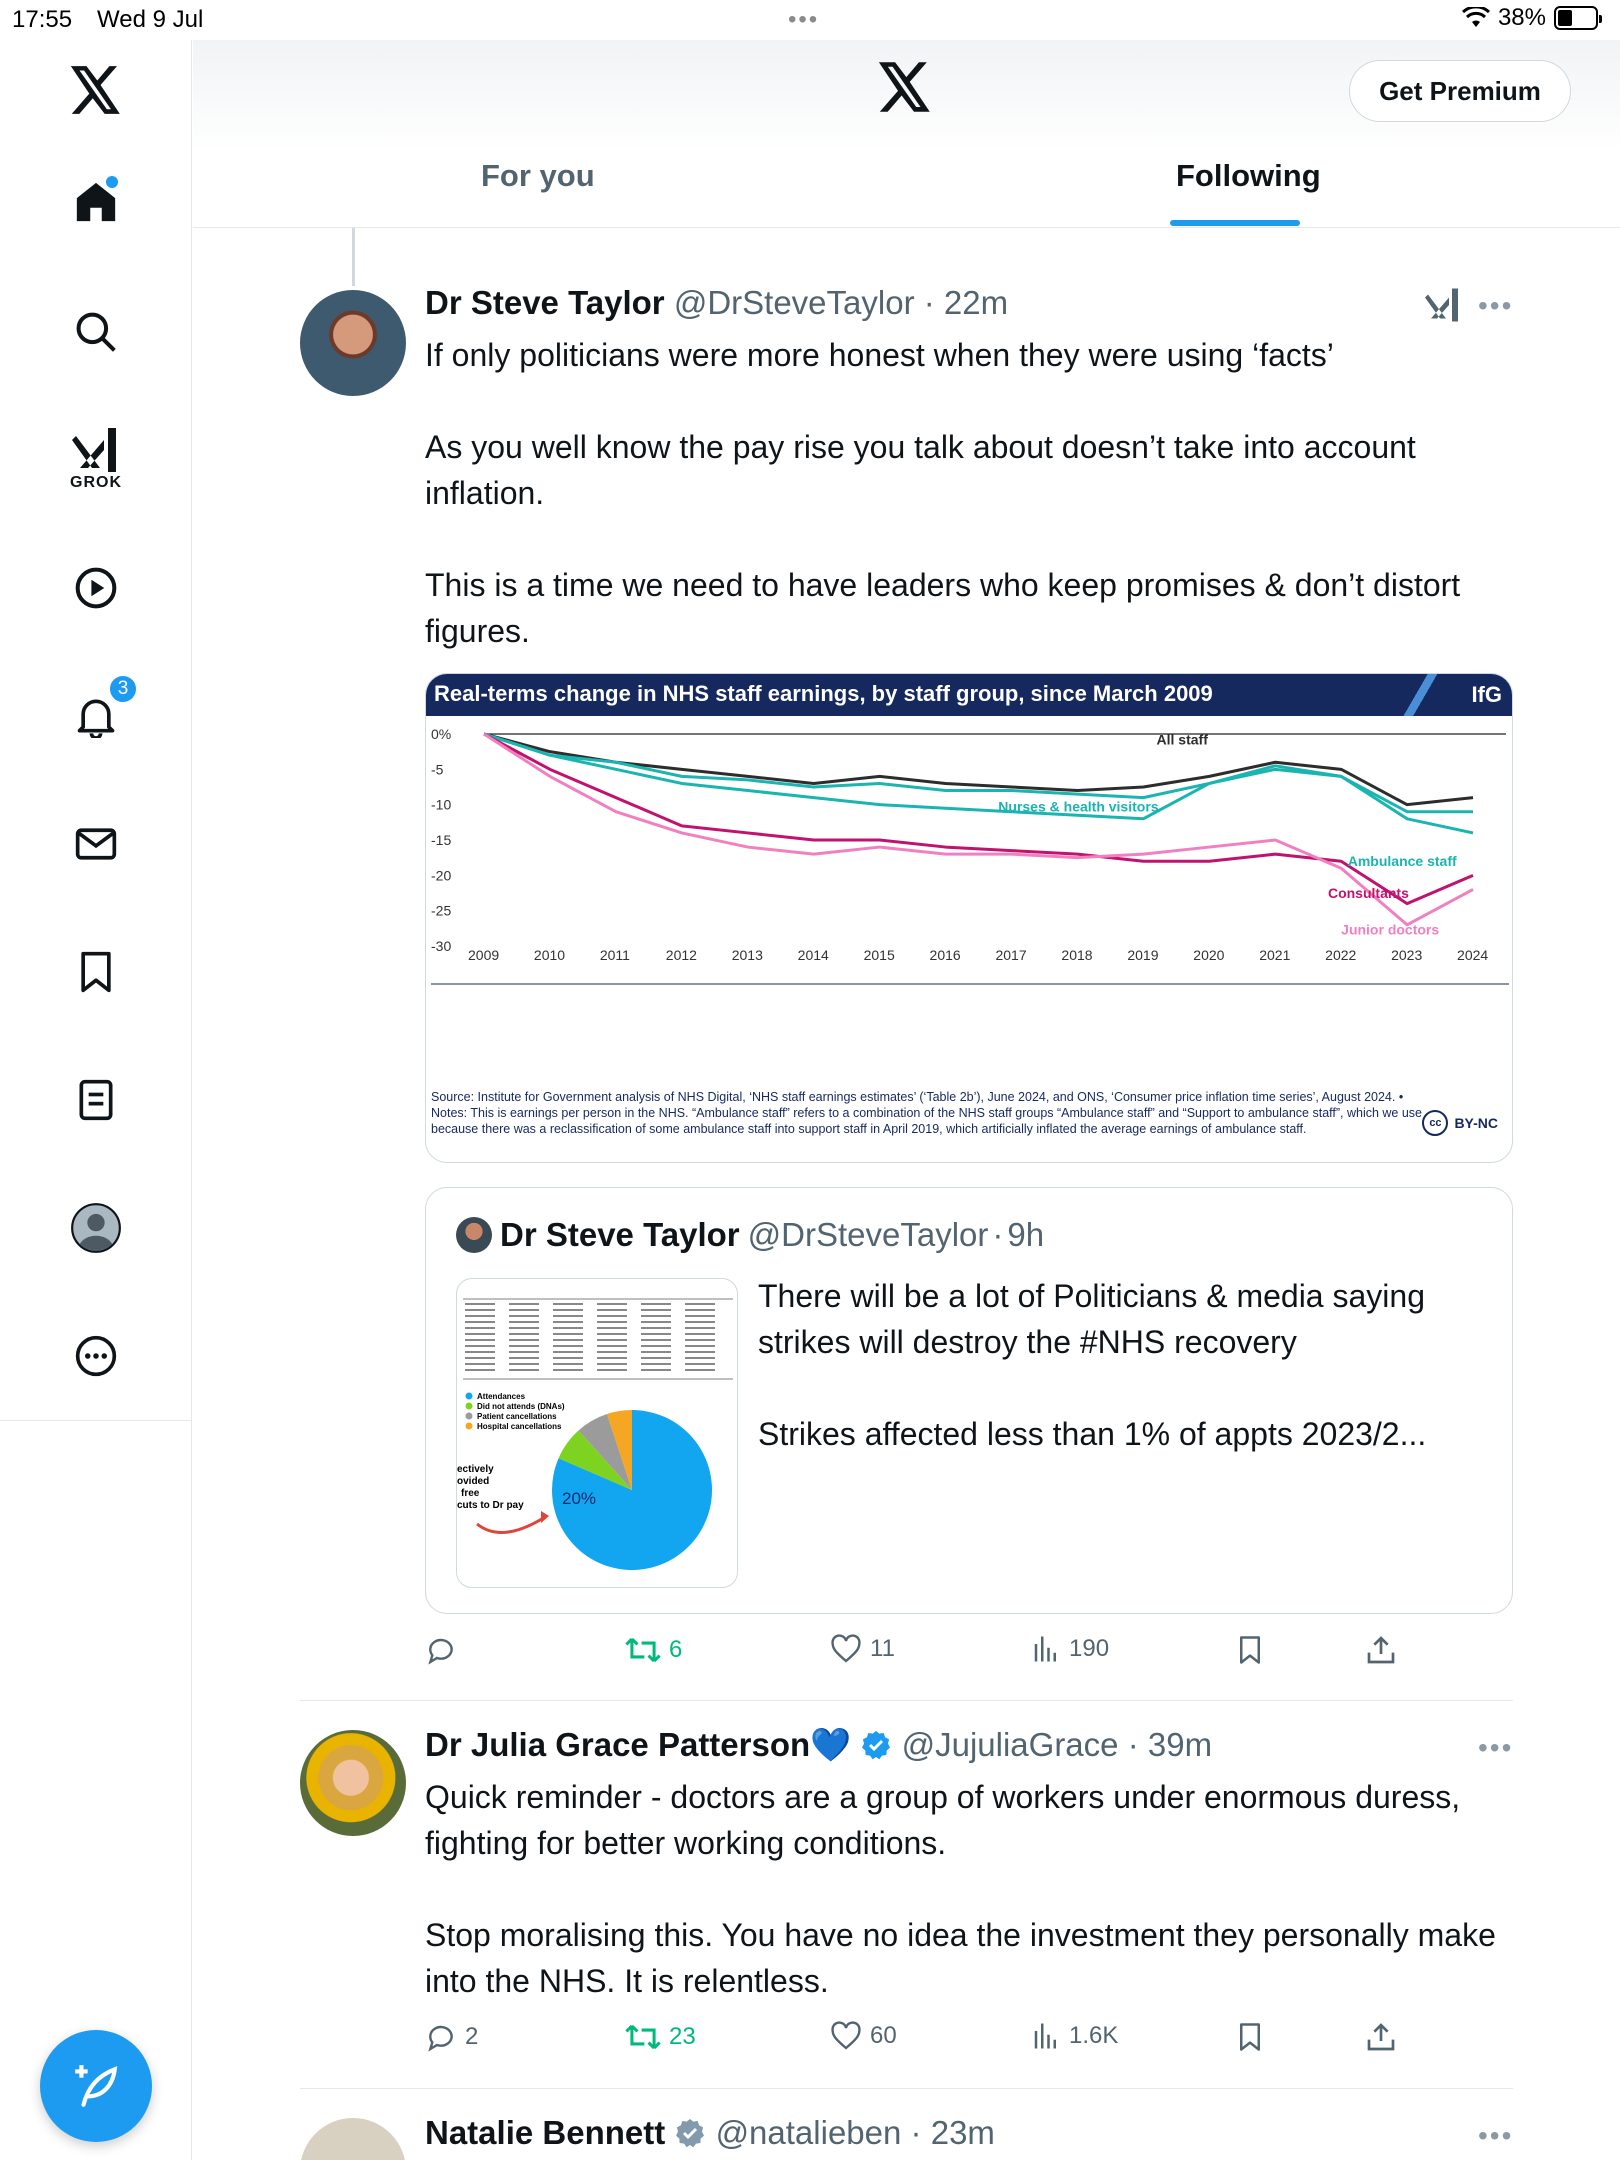  Describe the element at coordinates (96, 972) in the screenshot. I see `sidebar-item-bookmarks` at that location.